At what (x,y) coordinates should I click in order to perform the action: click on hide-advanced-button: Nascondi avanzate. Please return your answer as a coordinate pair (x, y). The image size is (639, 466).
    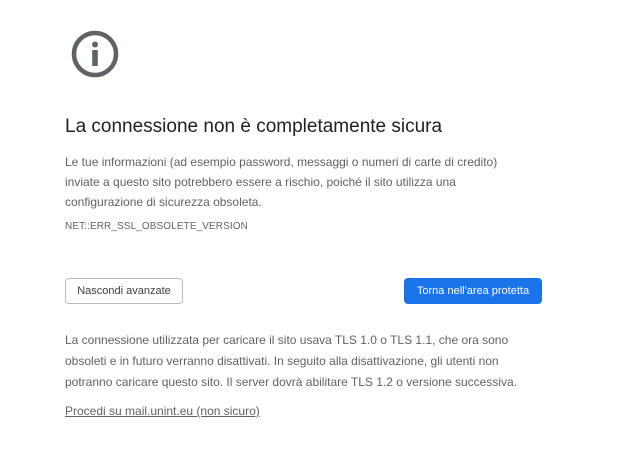
    Looking at the image, I should click on (124, 291).